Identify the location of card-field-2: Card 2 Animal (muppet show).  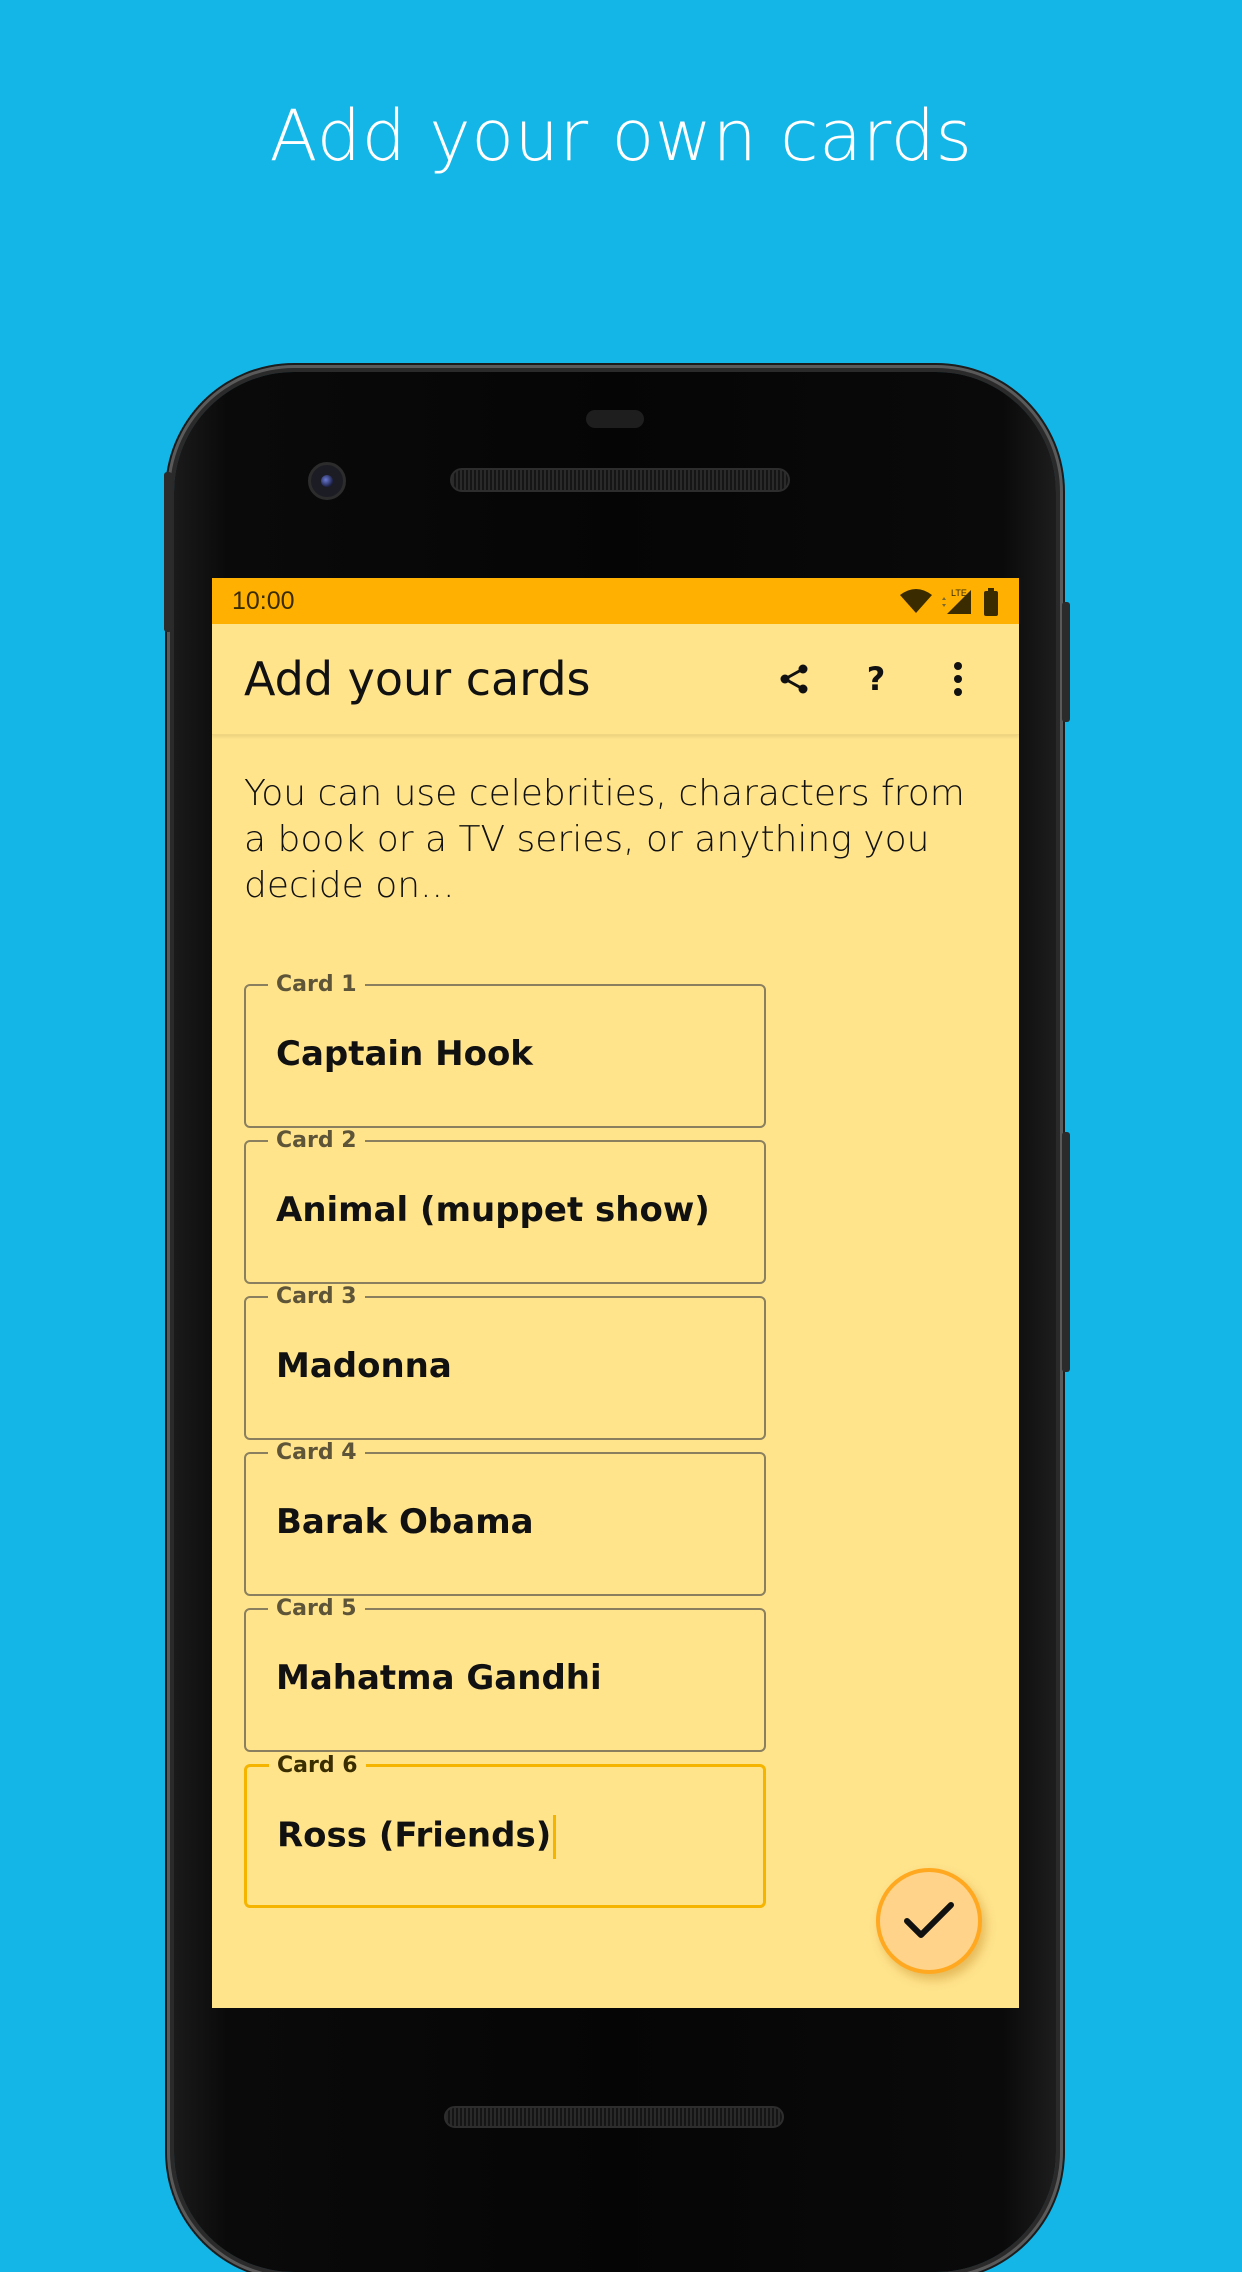
(505, 1206).